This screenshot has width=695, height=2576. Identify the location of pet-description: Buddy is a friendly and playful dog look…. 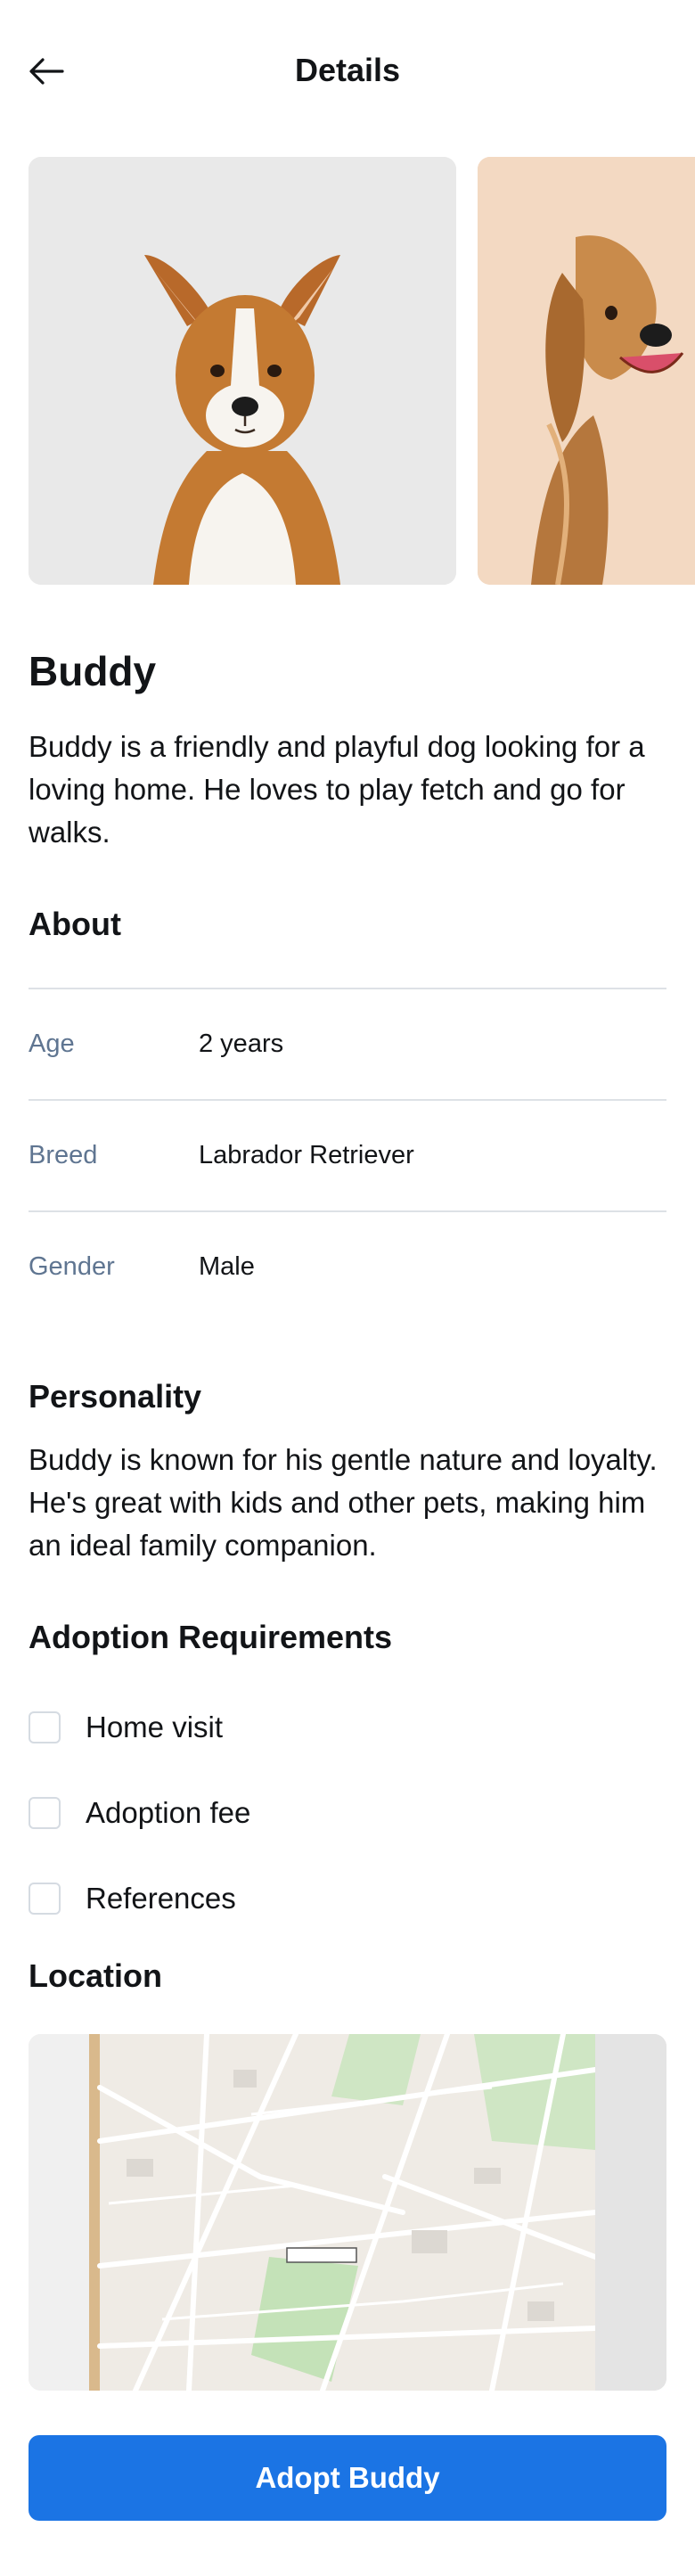
(337, 790).